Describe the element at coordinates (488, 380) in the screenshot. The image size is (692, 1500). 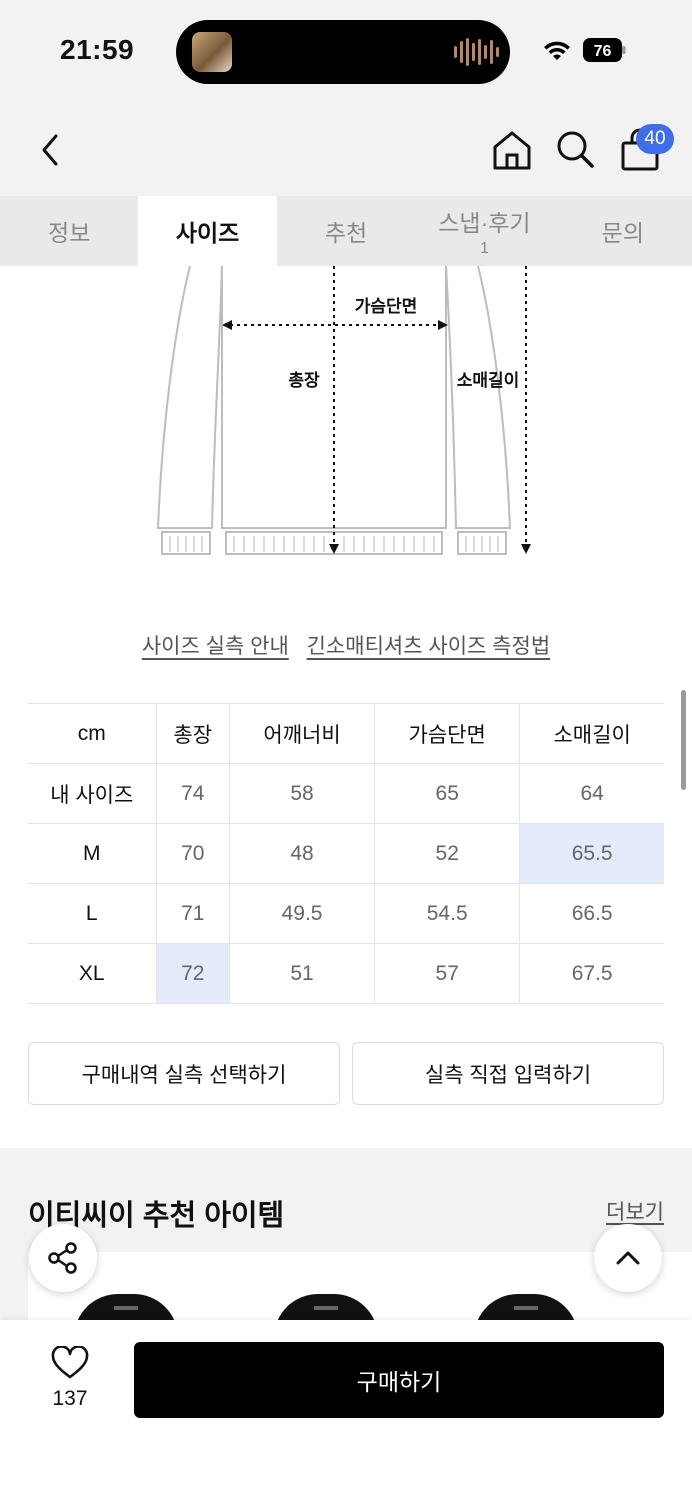
I see `sleeve-length-label: 소매길이` at that location.